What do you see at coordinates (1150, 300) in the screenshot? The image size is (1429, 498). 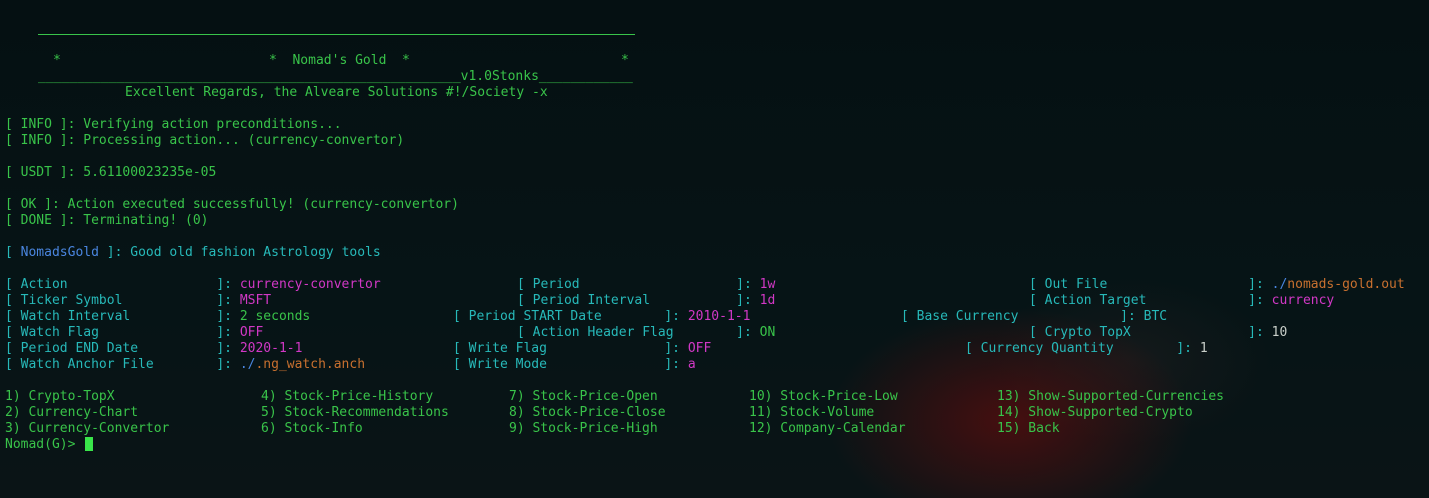 I see `setting-label: [ Action Target ]:` at bounding box center [1150, 300].